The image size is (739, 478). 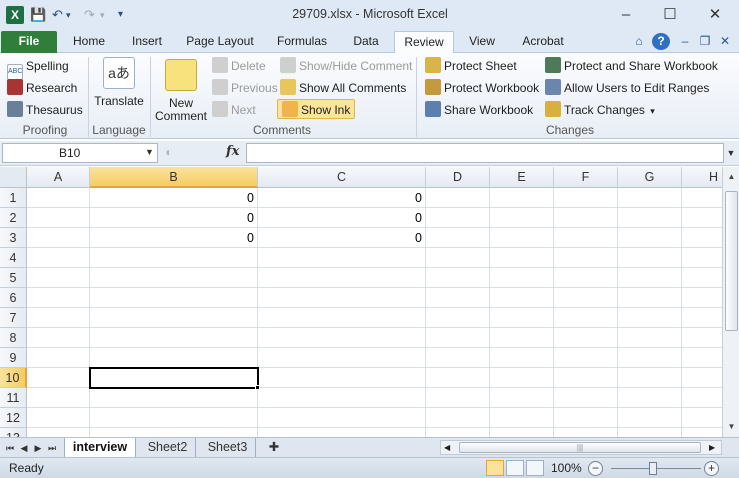 I want to click on cell-d2, so click(x=458, y=218).